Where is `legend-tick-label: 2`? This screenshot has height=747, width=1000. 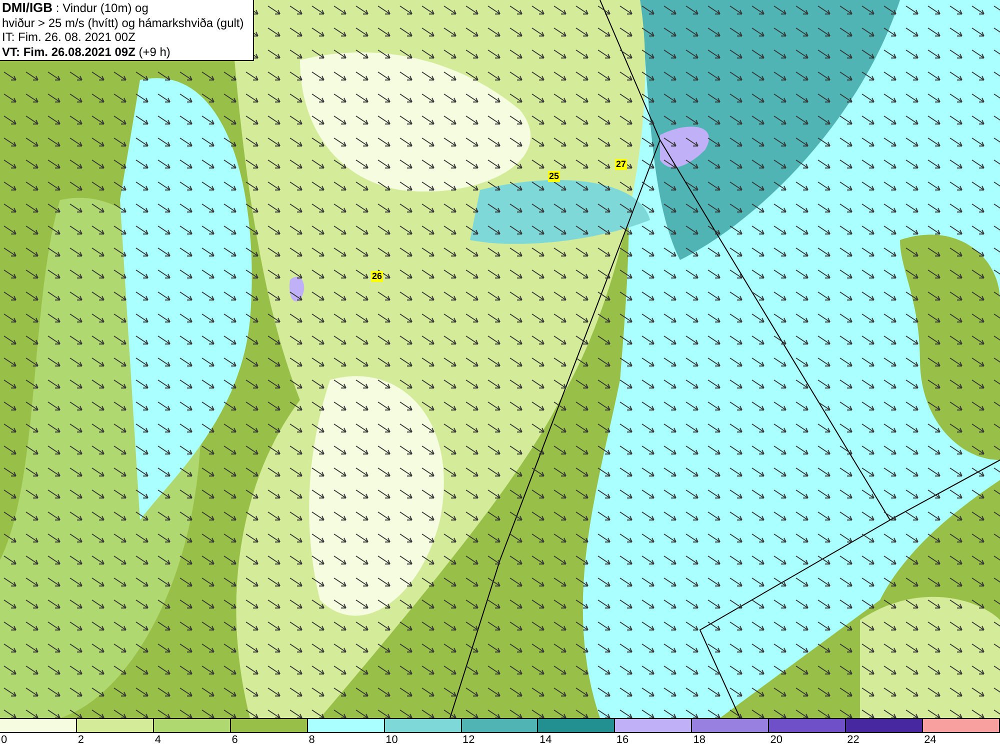 legend-tick-label: 2 is located at coordinates (81, 740).